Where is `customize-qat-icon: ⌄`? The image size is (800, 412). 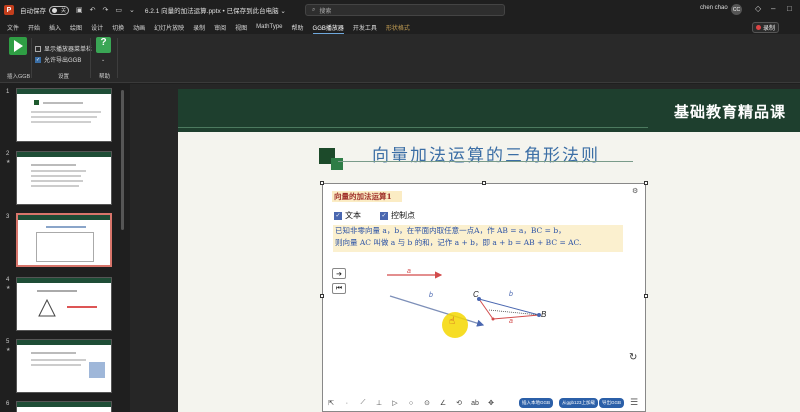
customize-qat-icon: ⌄ is located at coordinates (132, 10).